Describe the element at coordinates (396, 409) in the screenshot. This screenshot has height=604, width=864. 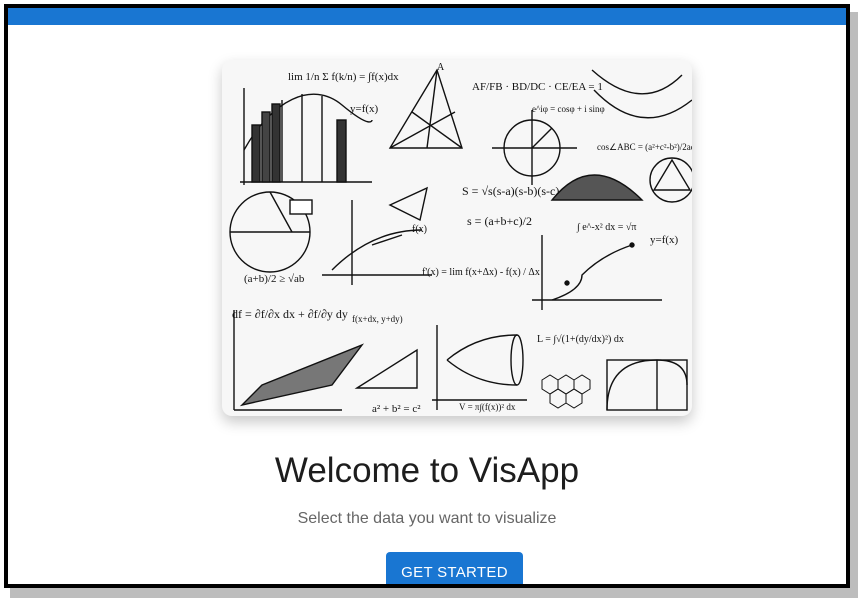
I see `svg-text: a² + b² = c²` at that location.